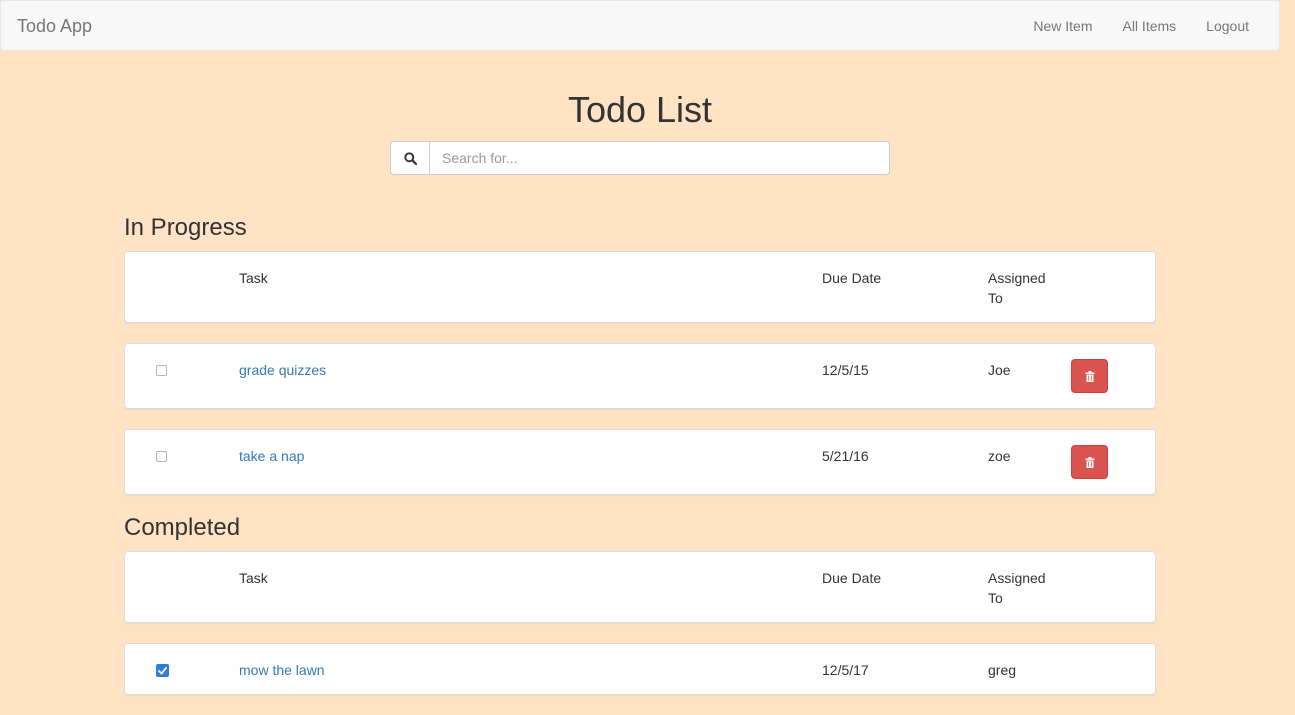 The height and width of the screenshot is (715, 1295). Describe the element at coordinates (1062, 26) in the screenshot. I see `nav-link-new-item: New Item` at that location.